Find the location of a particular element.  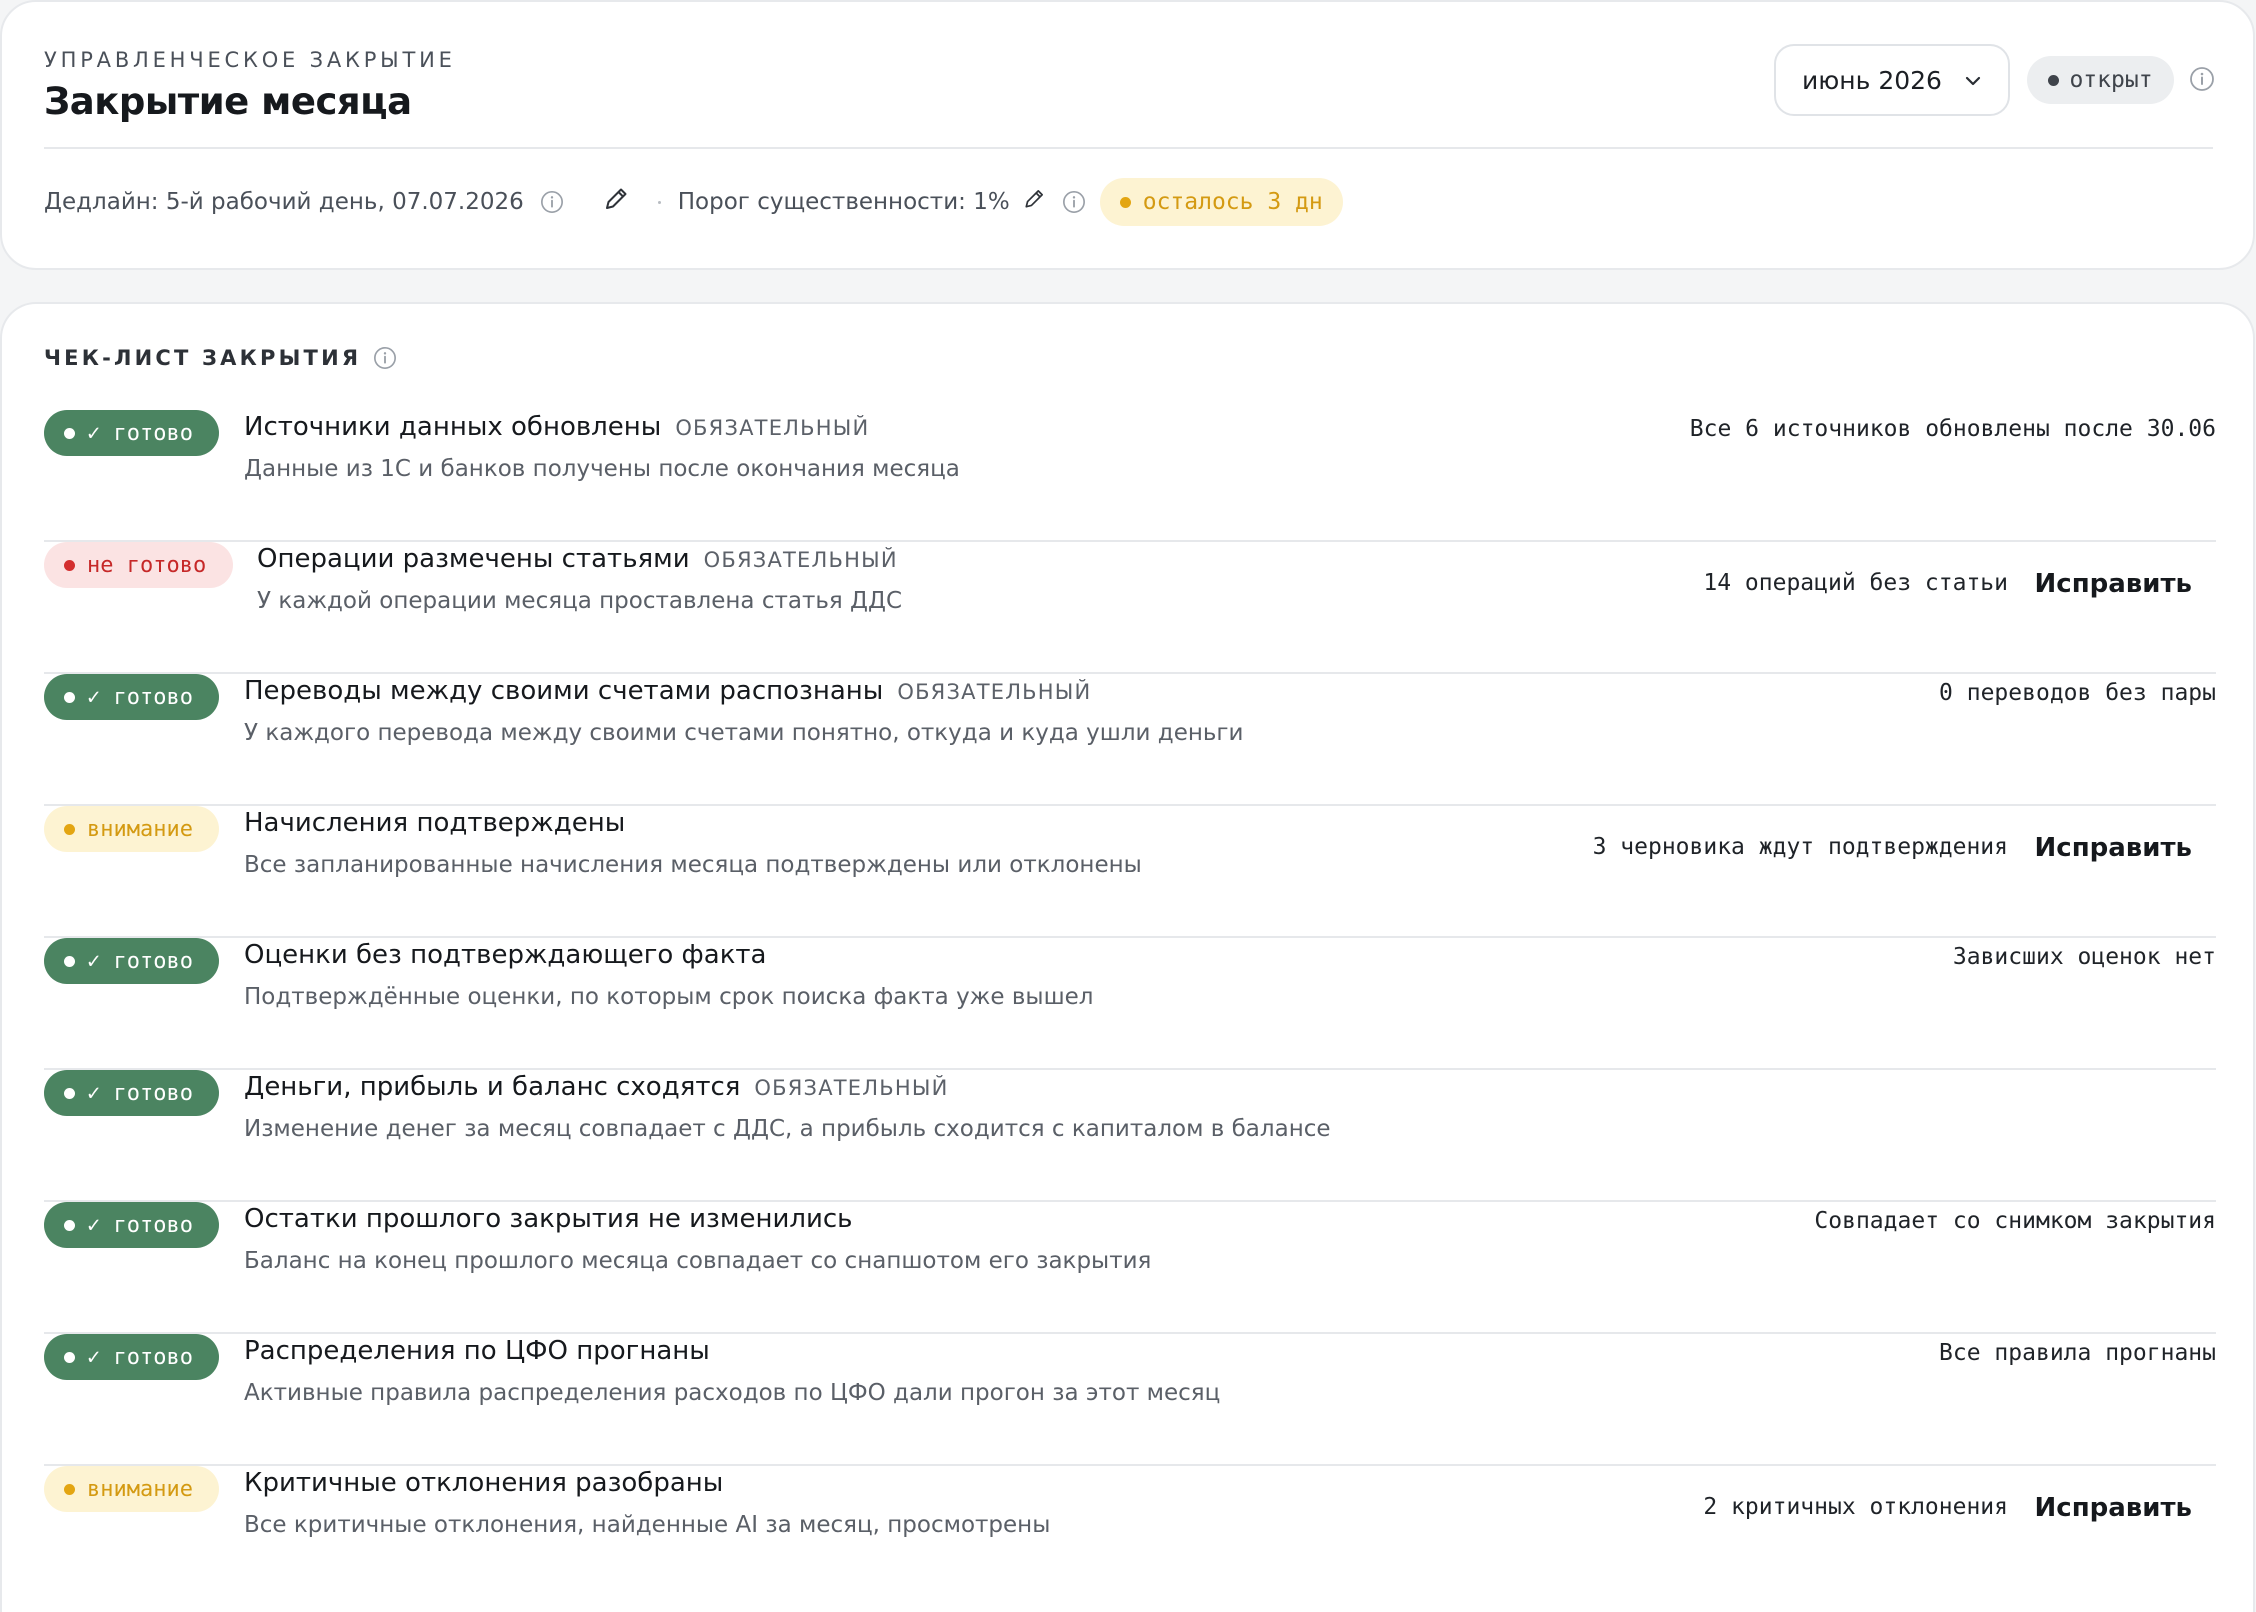

item-title: Начисления подтверждены is located at coordinates (434, 823).